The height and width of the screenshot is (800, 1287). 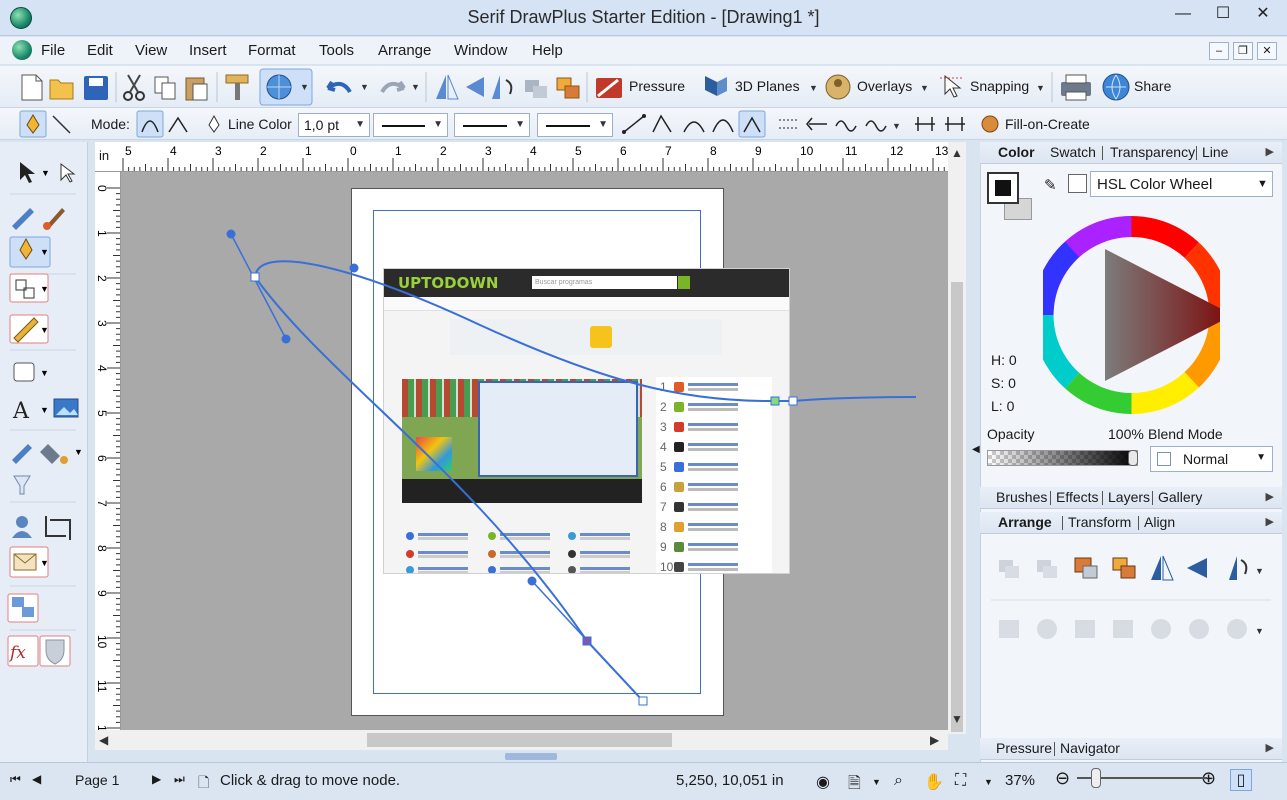 What do you see at coordinates (521, 157) in the screenshot?
I see `horizontal-ruler: in 5432101234567891011121314` at bounding box center [521, 157].